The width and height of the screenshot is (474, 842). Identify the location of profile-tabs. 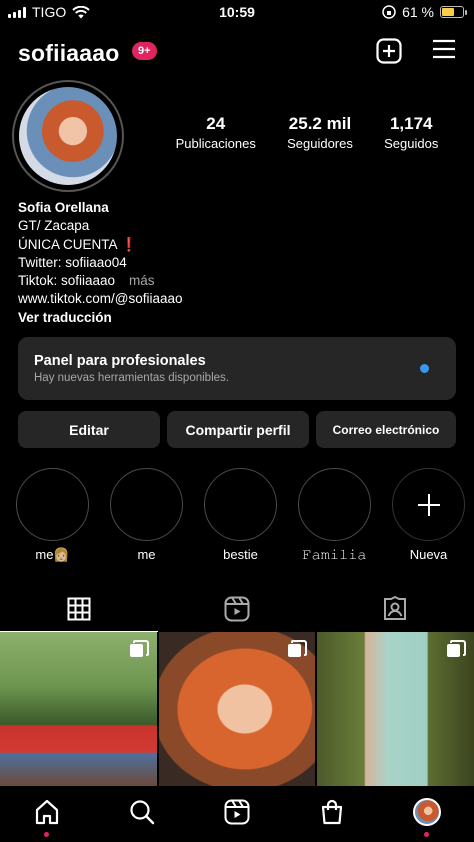
(237, 609).